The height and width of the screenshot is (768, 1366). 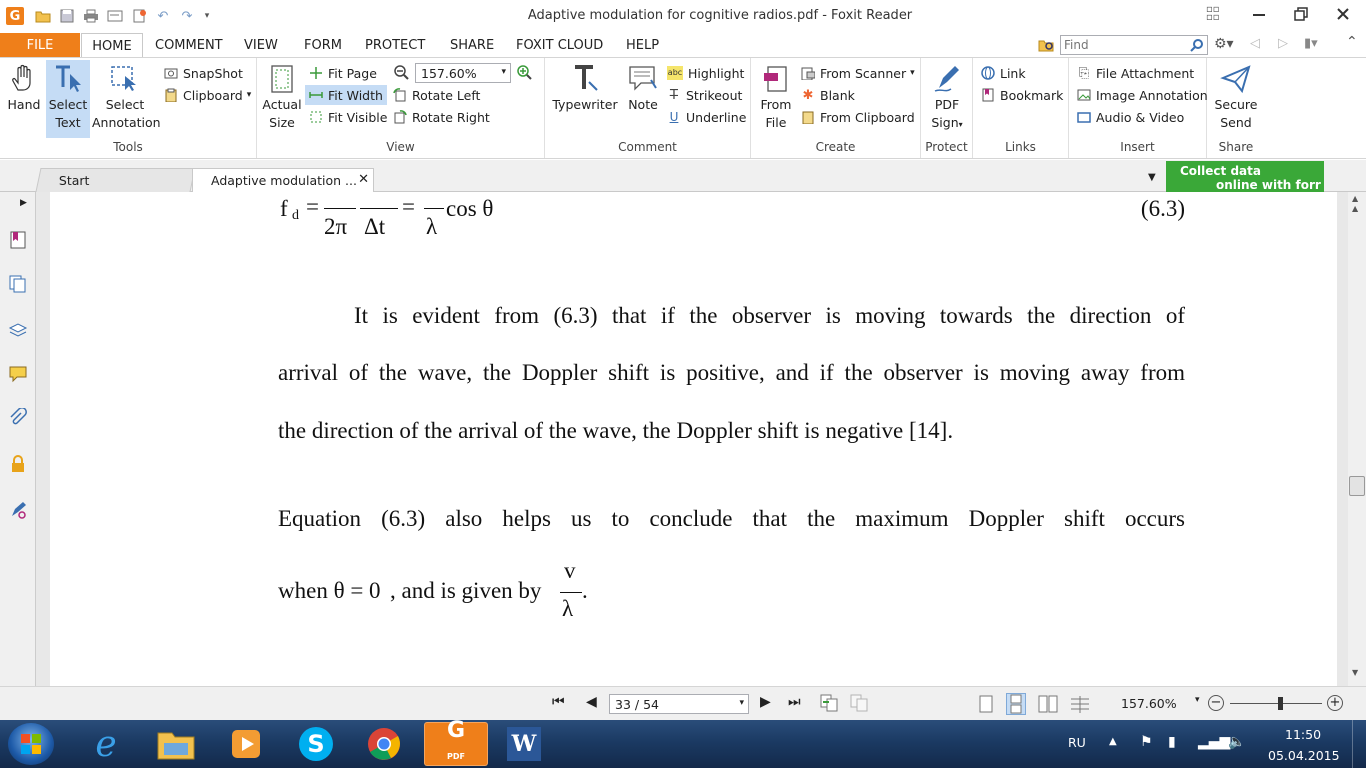 I want to click on blank-button: ✱ Blank, so click(x=828, y=95).